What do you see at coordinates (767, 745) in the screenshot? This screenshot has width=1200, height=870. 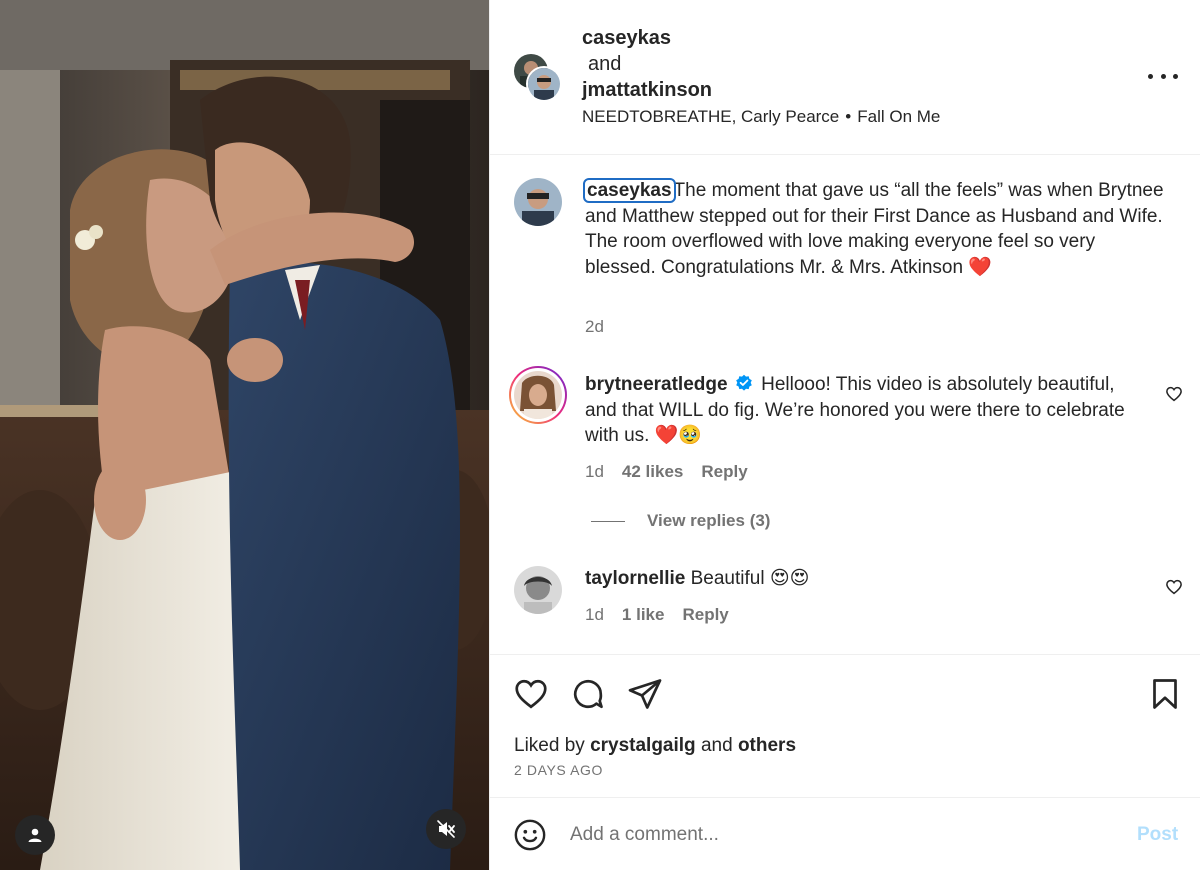 I see `liked-by-others-link: others` at bounding box center [767, 745].